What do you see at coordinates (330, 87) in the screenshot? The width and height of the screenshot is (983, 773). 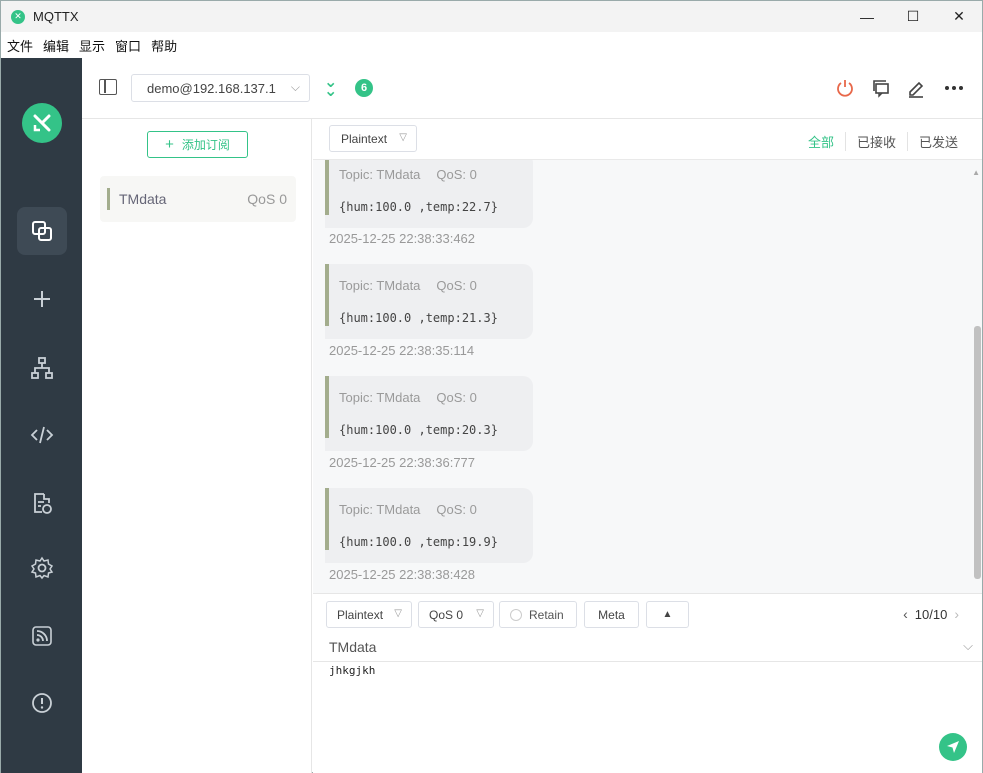 I see `collapse-double-chevron-icon: ⌄ ⌄` at bounding box center [330, 87].